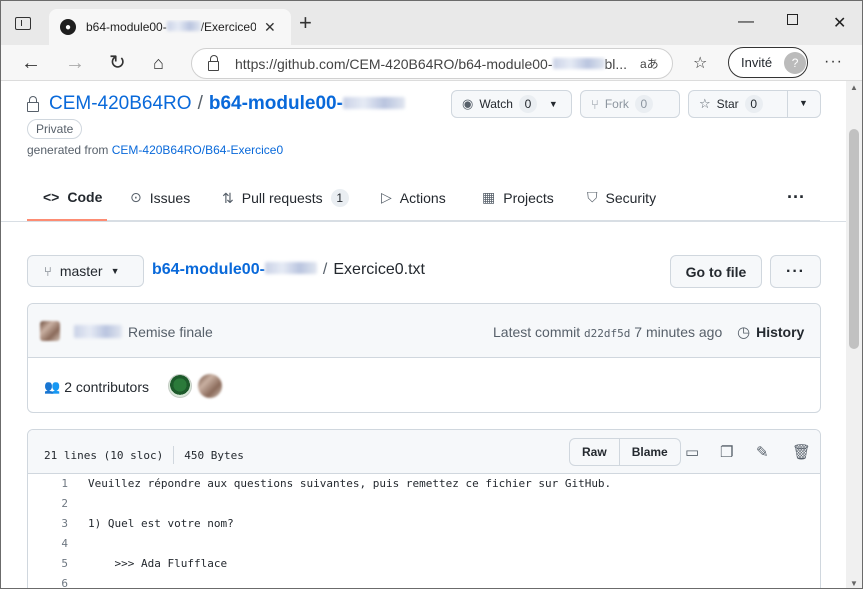 The height and width of the screenshot is (589, 863). Describe the element at coordinates (716, 271) in the screenshot. I see `go-to-file-button: Go to file` at that location.